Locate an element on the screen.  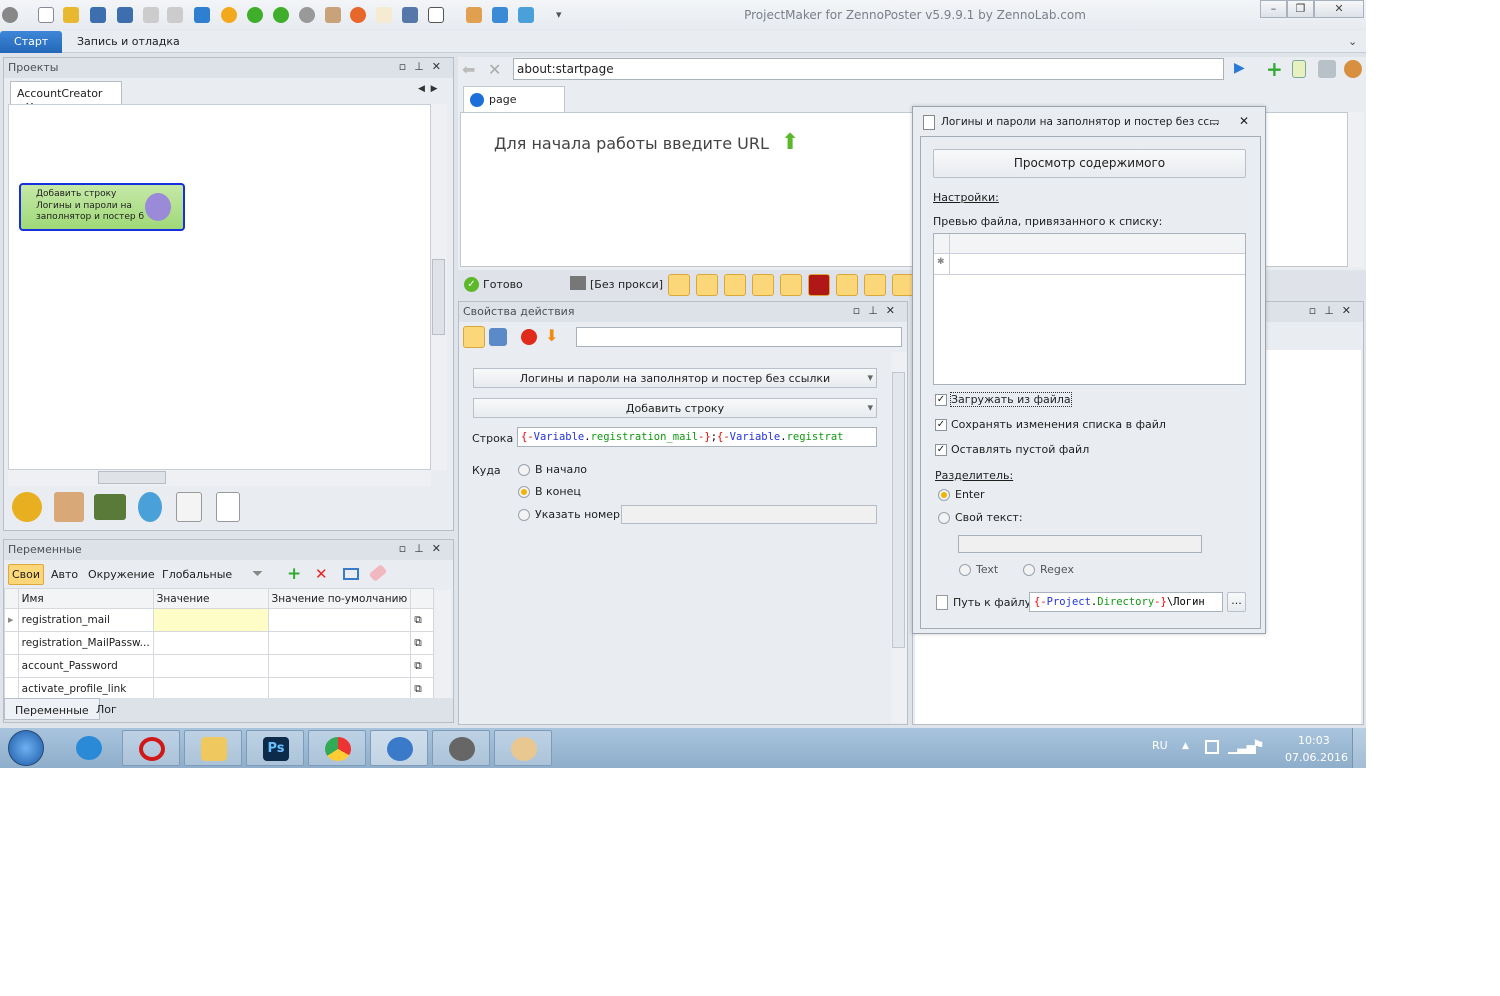
funnel-icon: ⏷ is located at coordinates (257, 574).